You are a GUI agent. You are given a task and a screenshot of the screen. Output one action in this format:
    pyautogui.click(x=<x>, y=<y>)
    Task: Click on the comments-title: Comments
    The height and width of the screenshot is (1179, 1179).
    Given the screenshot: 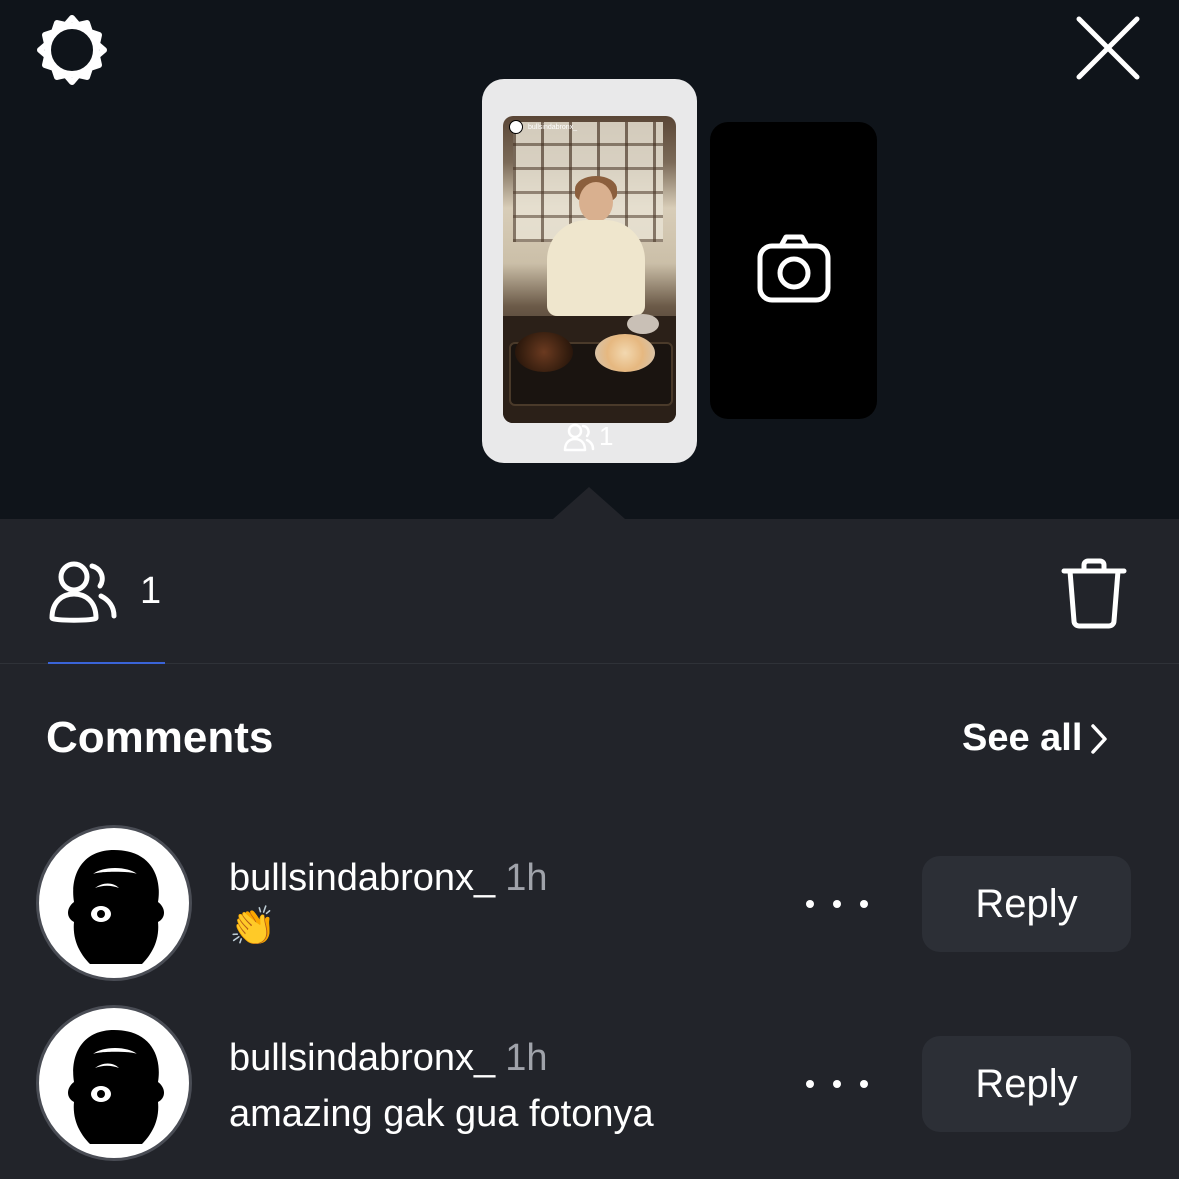 What is the action you would take?
    pyautogui.click(x=160, y=737)
    